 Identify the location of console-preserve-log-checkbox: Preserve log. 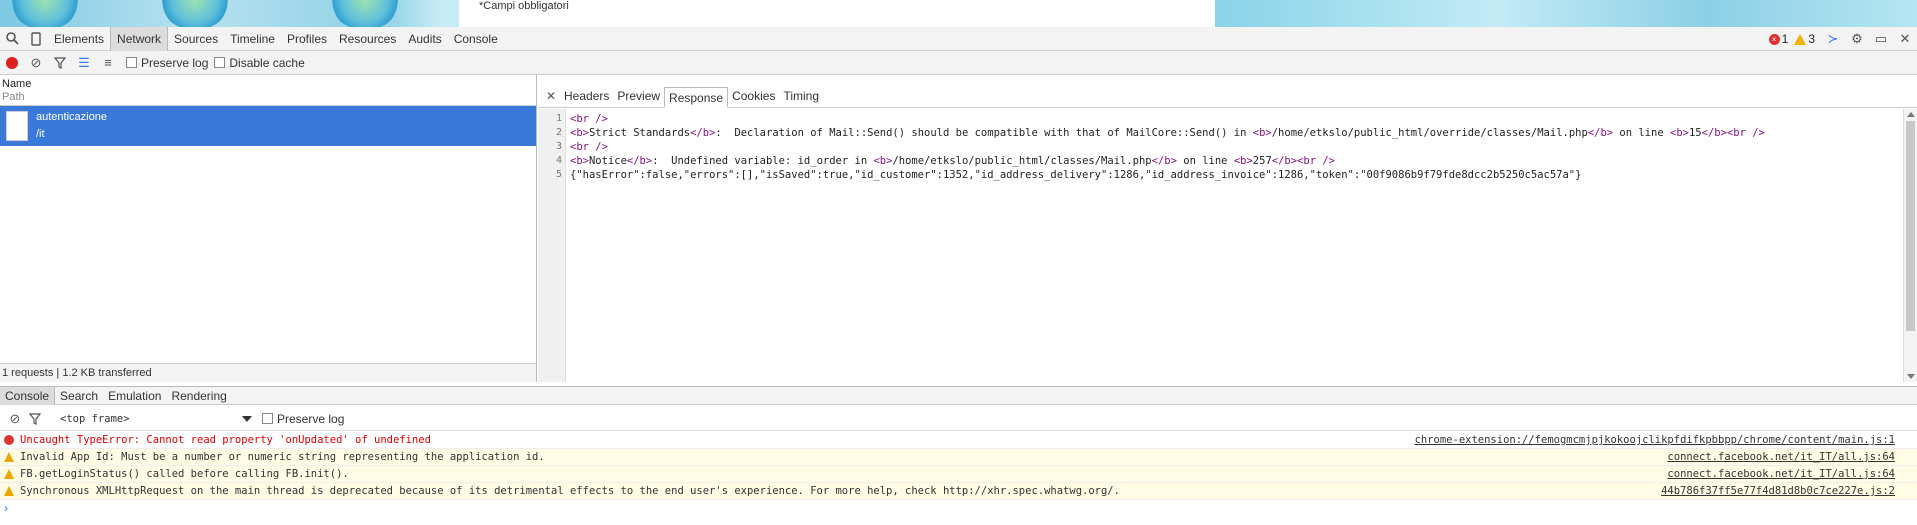
(300, 419).